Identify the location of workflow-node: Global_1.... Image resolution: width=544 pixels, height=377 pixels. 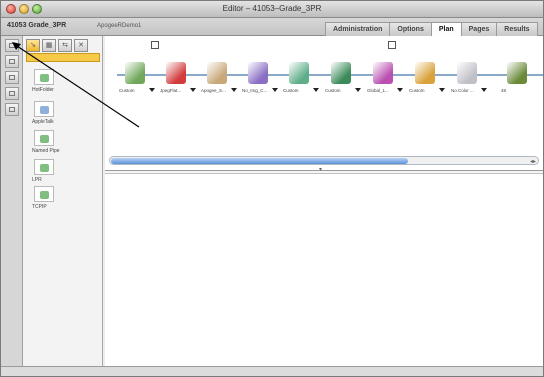
(385, 75).